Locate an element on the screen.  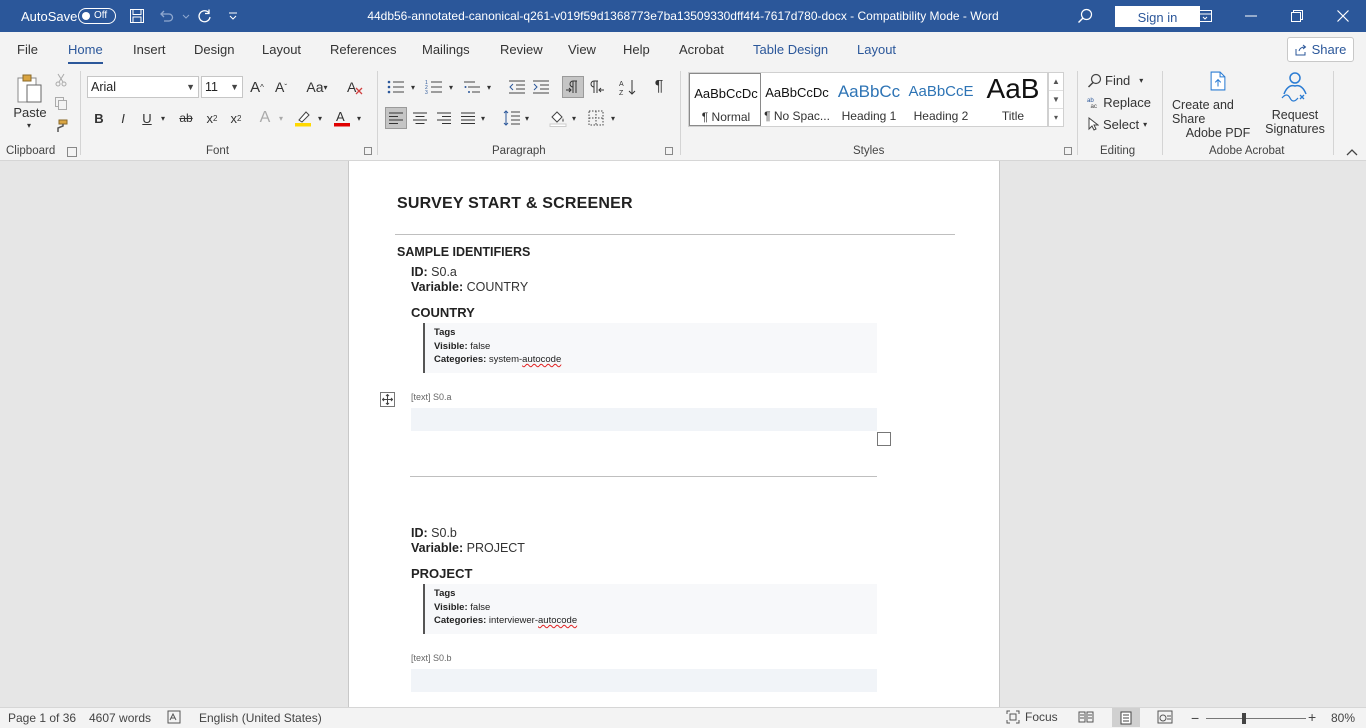
borders-icon is located at coordinates (596, 118).